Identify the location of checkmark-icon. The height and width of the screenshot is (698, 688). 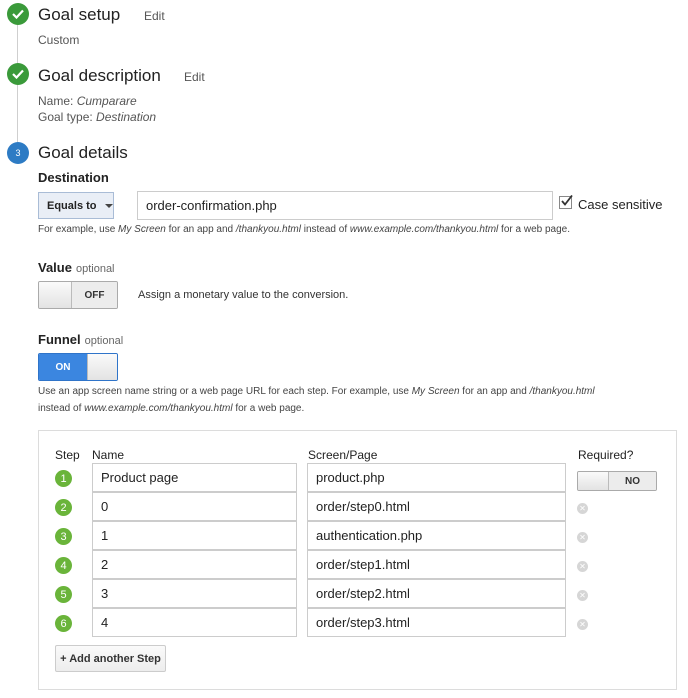
(567, 200).